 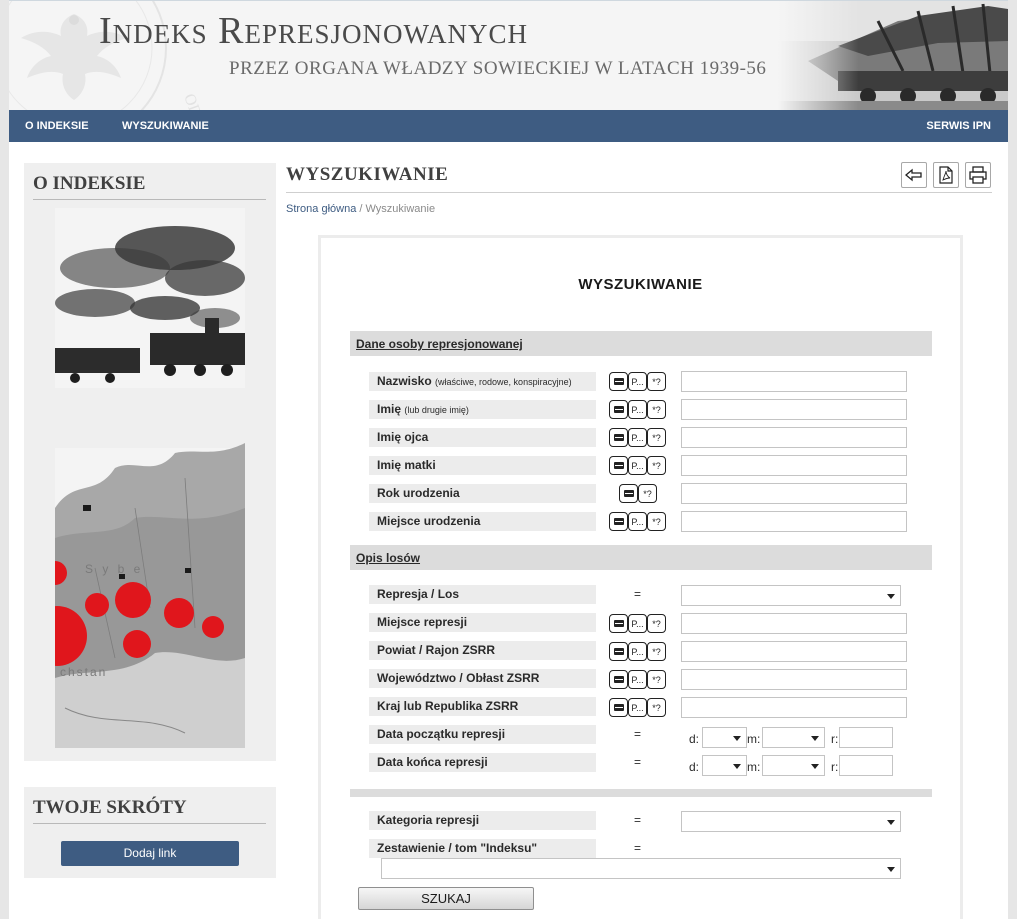 I want to click on birth-year-mode-group: *?, so click(x=638, y=493).